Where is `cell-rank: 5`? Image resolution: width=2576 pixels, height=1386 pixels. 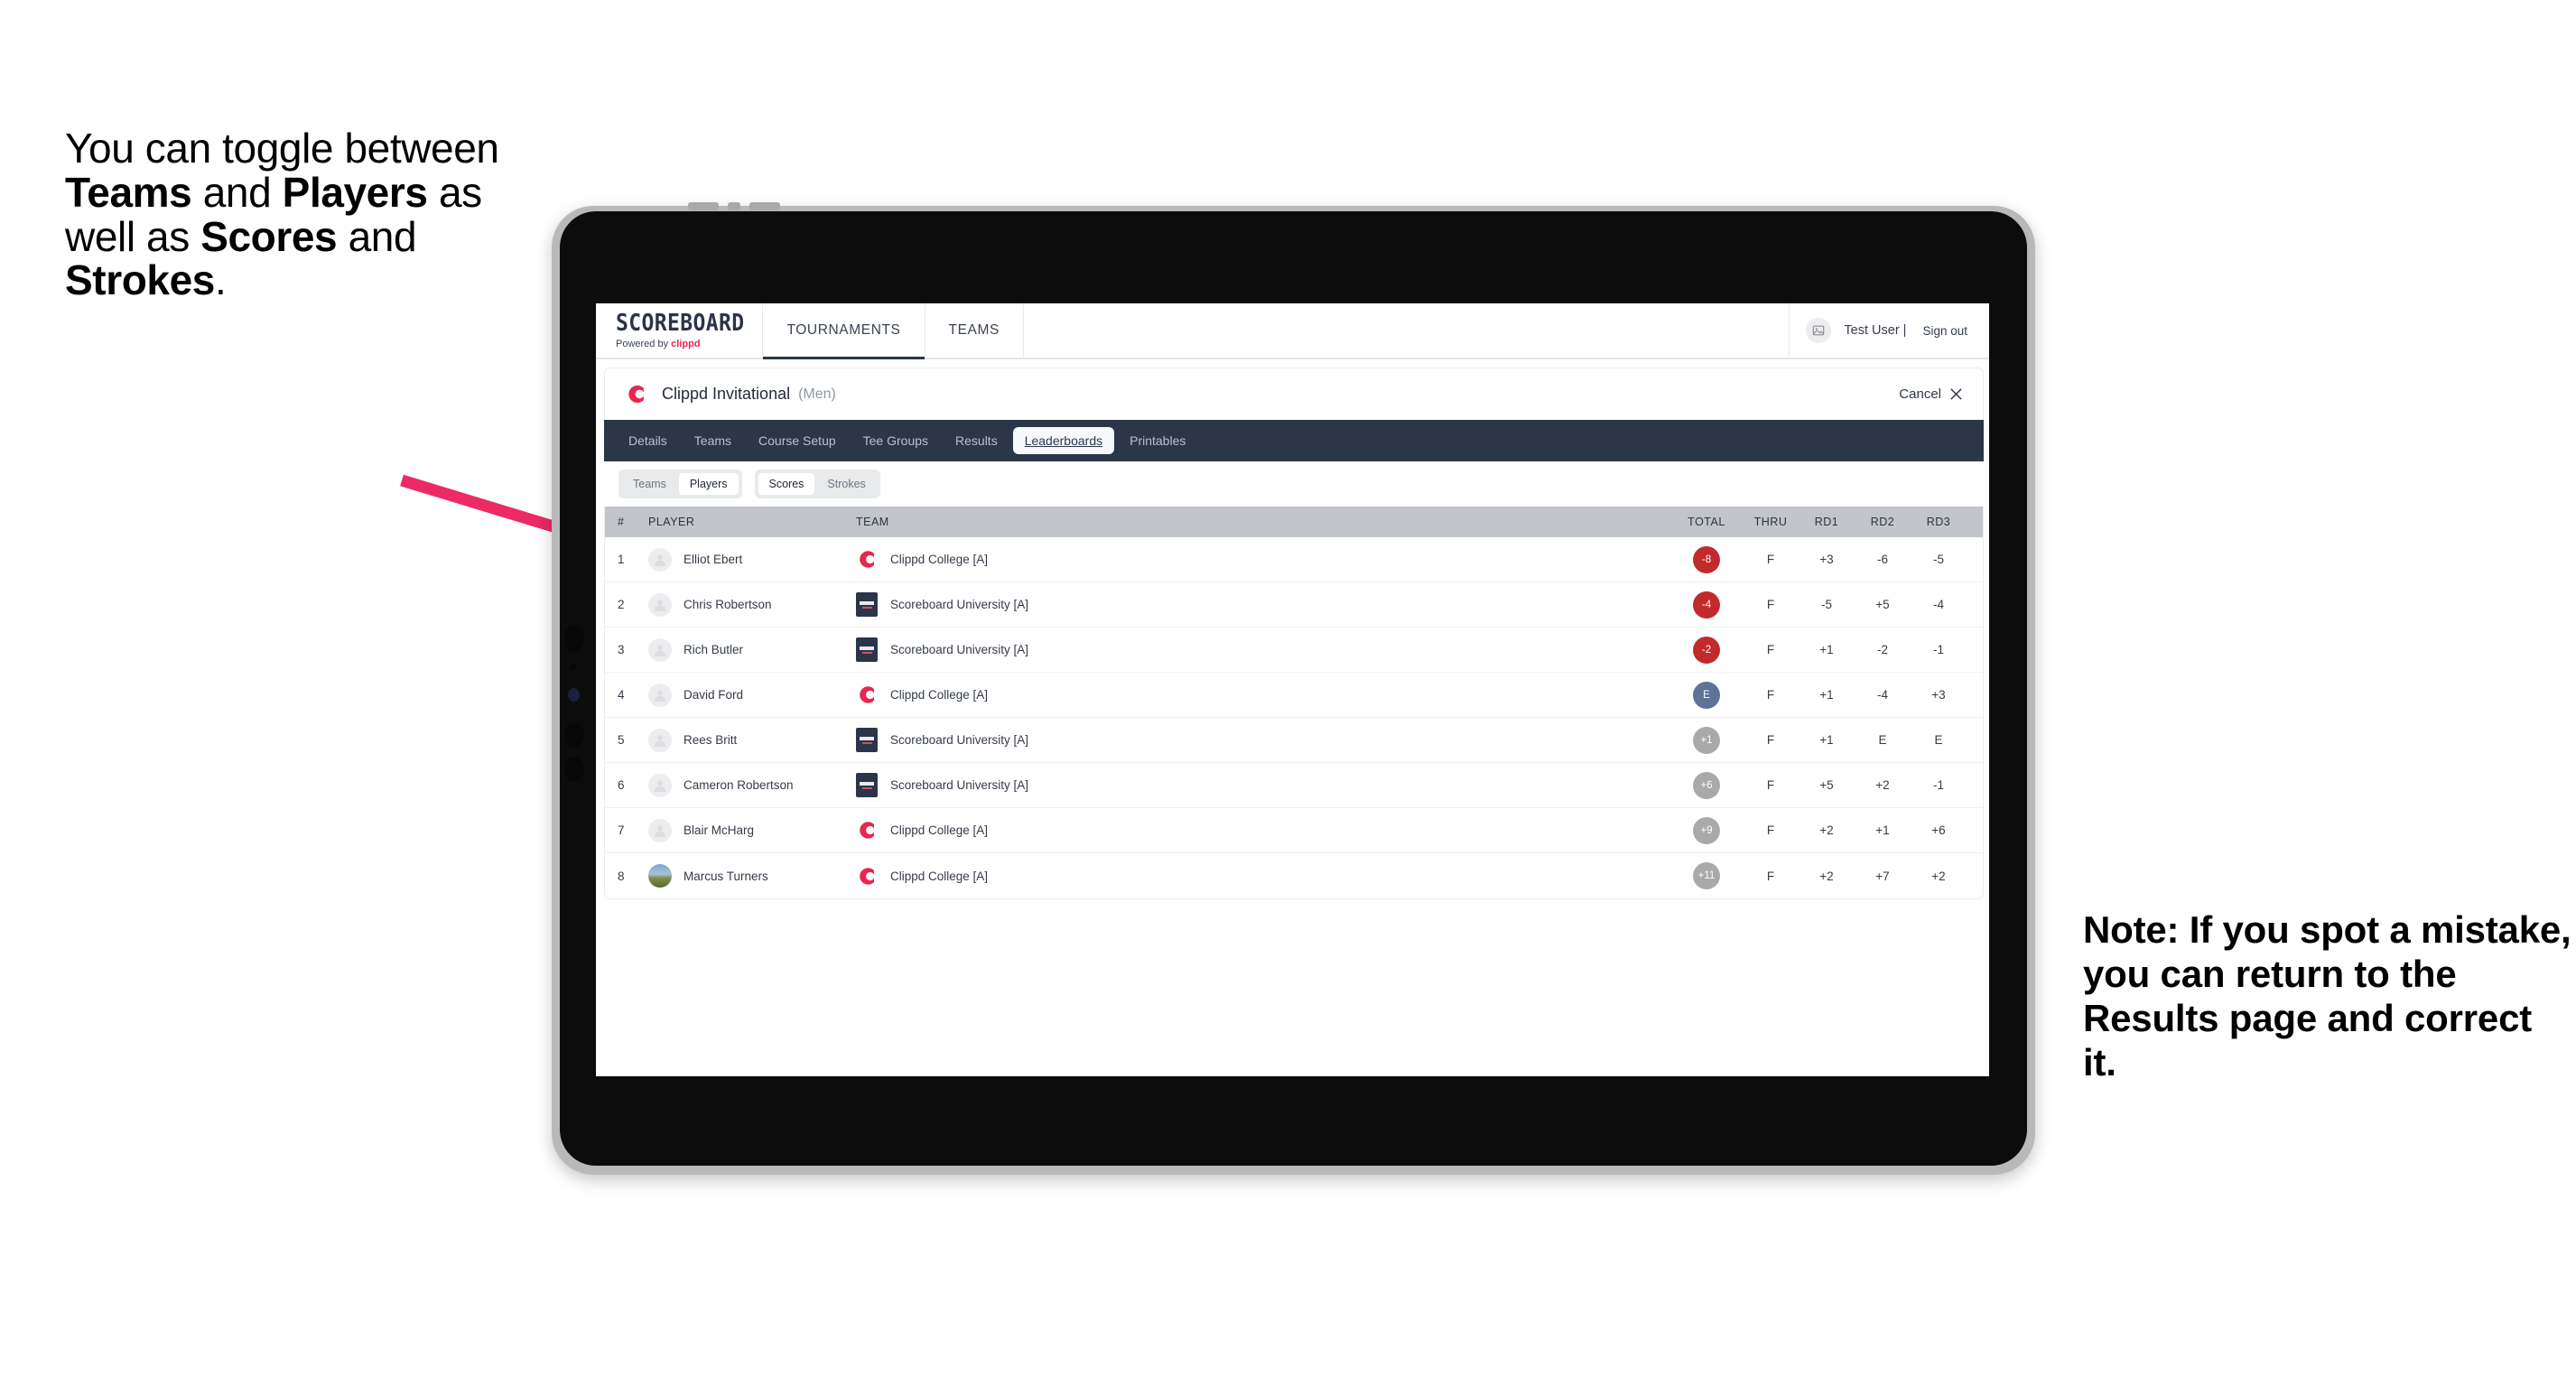
cell-rank: 5 is located at coordinates (621, 740).